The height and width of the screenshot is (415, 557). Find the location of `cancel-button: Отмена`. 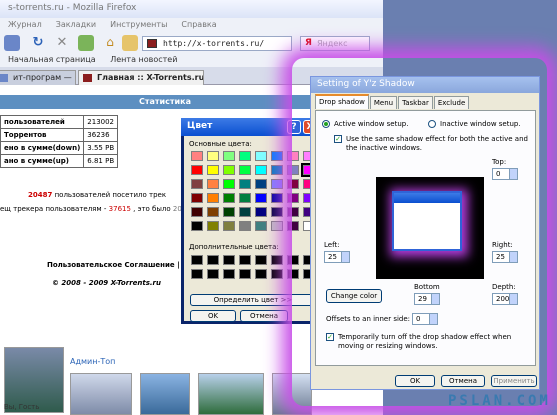

cancel-button: Отмена is located at coordinates (264, 316).